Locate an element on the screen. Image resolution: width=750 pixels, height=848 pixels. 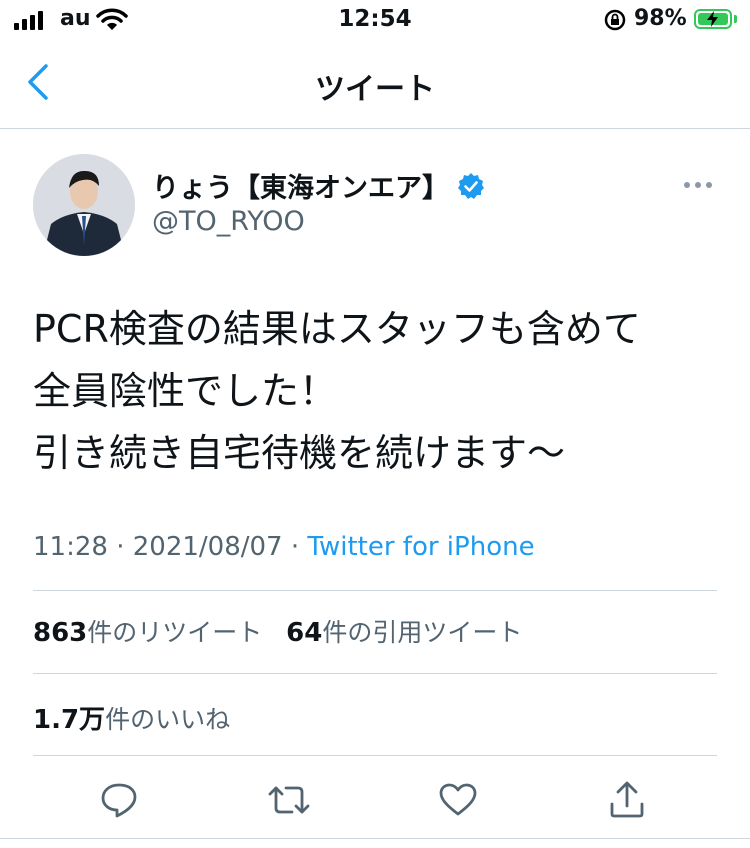
tweet-date: 2021/08/07 is located at coordinates (207, 547).